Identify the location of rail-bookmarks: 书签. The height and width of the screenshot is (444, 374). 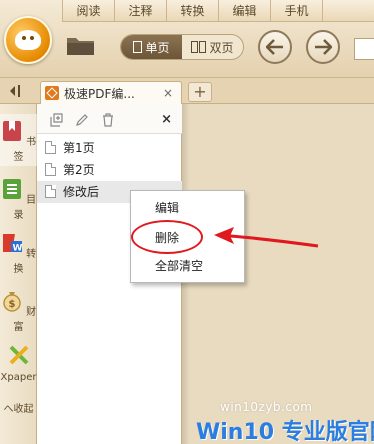
(18, 140).